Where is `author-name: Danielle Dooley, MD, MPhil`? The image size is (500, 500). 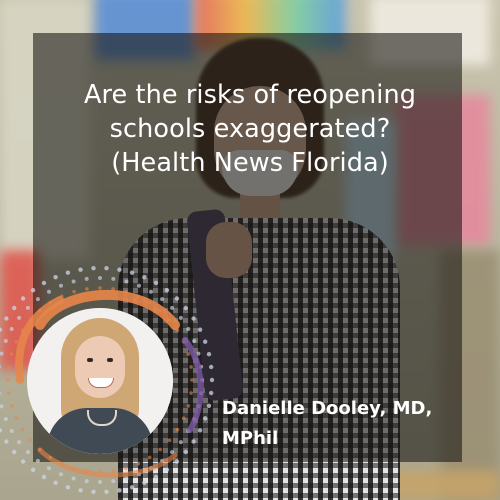 author-name: Danielle Dooley, MD, MPhil is located at coordinates (342, 424).